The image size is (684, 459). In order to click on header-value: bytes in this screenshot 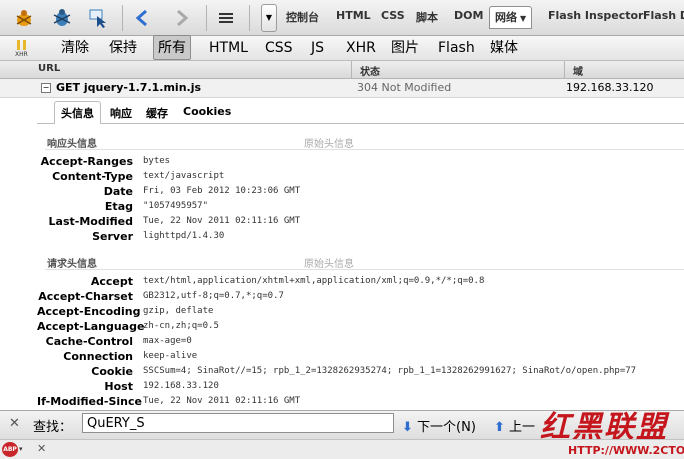, I will do `click(157, 161)`.